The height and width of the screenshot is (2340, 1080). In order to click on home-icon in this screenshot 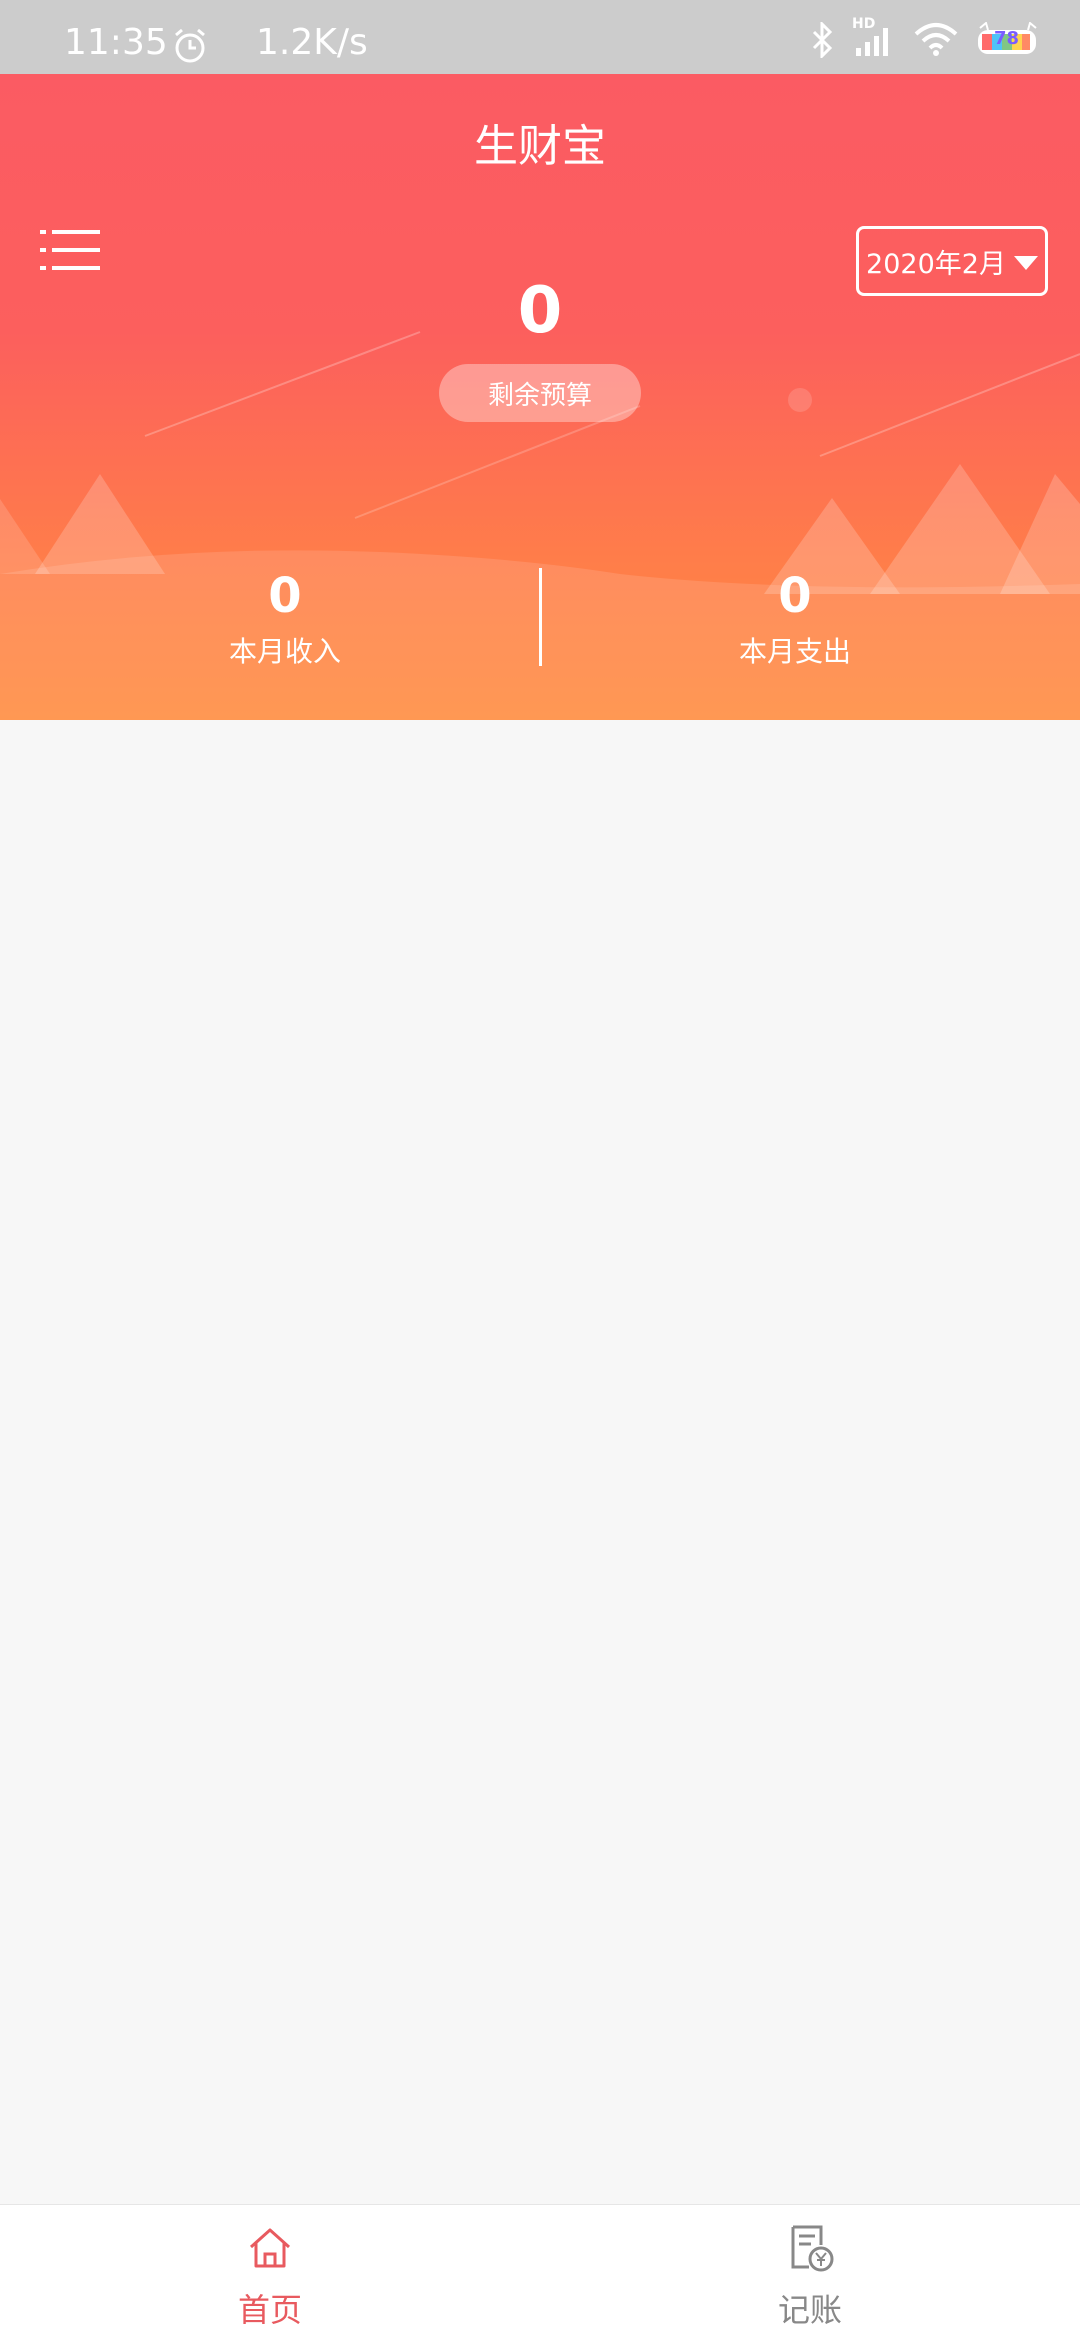, I will do `click(270, 2248)`.